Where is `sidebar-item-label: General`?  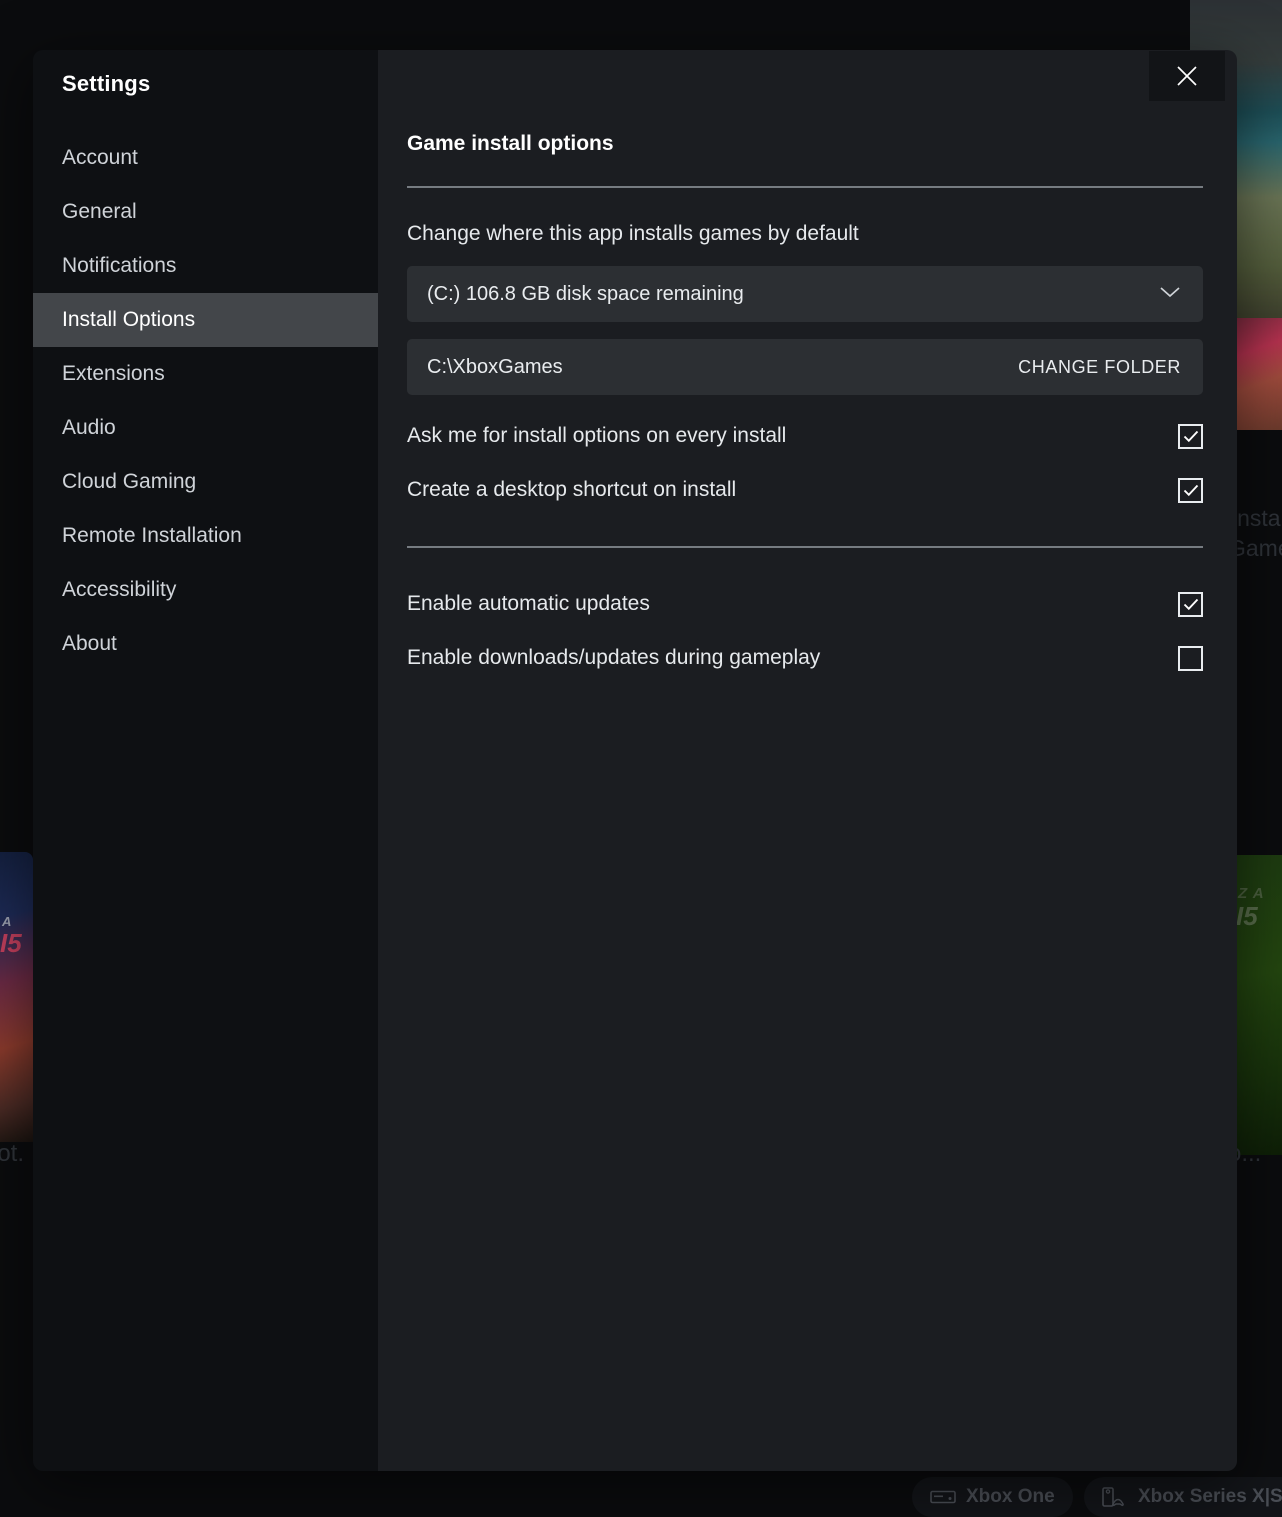 sidebar-item-label: General is located at coordinates (99, 211).